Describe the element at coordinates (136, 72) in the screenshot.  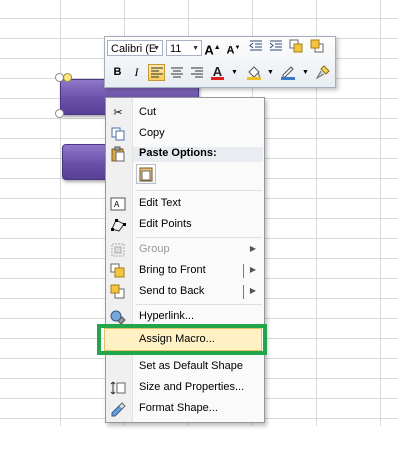
I see `italic-button: I` at that location.